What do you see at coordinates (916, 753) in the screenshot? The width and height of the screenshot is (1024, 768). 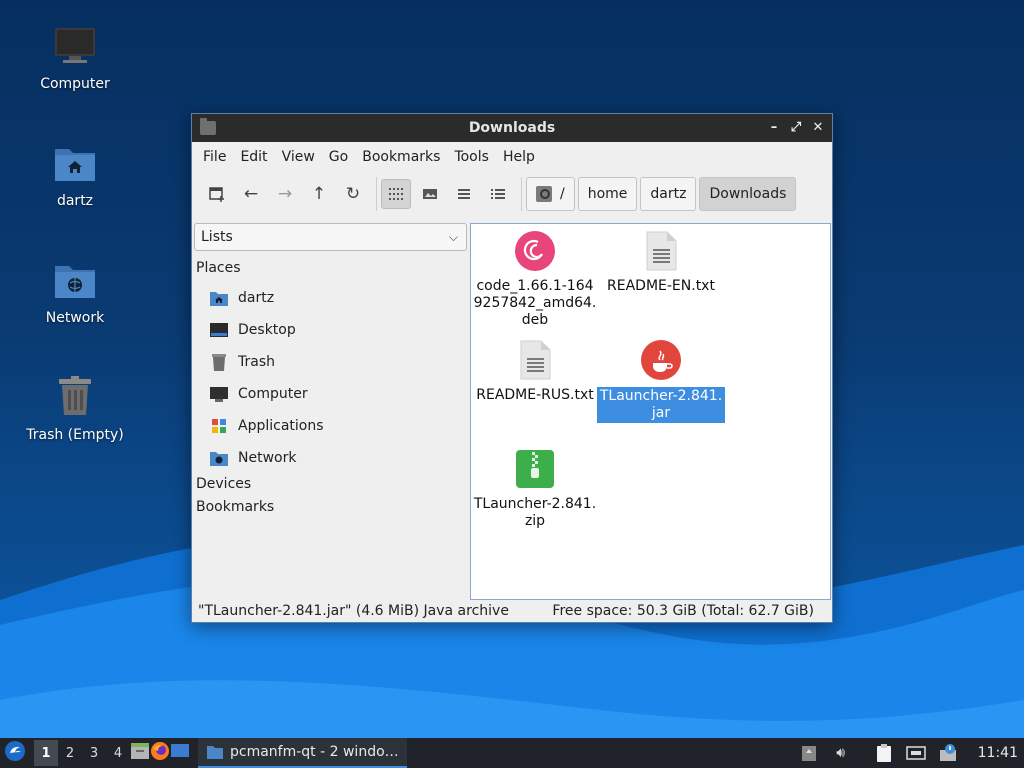 I see `network-status-icon` at bounding box center [916, 753].